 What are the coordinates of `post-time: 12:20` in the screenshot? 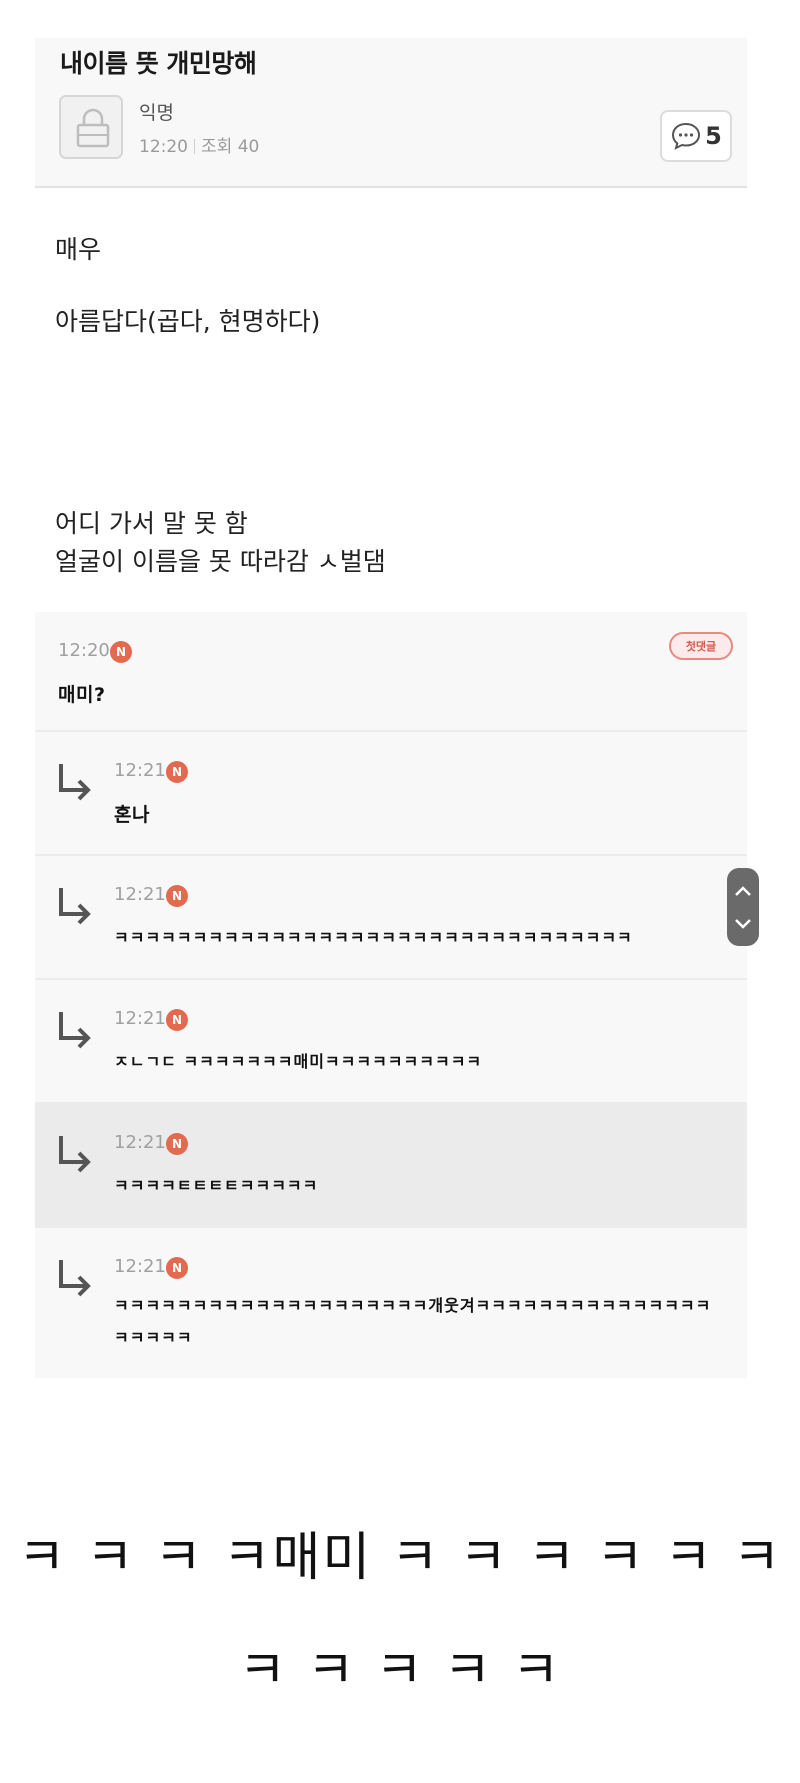 It's located at (163, 147).